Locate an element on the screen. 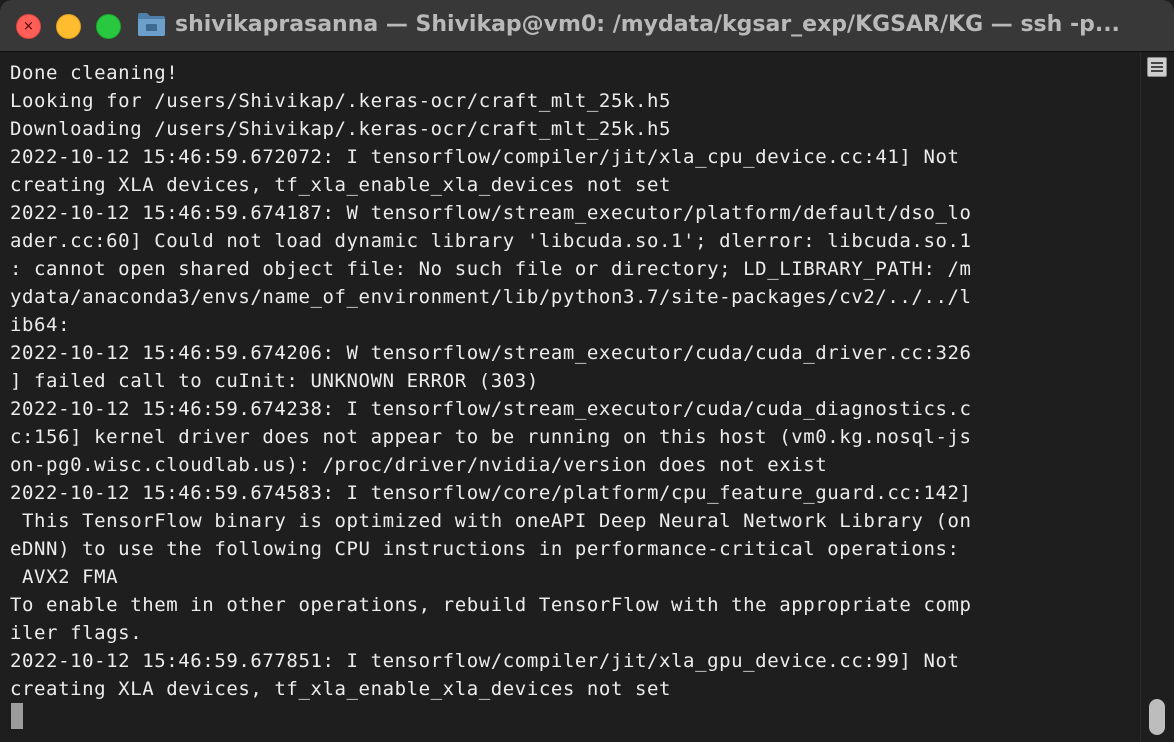 The height and width of the screenshot is (742, 1174). folder-icon is located at coordinates (151, 24).